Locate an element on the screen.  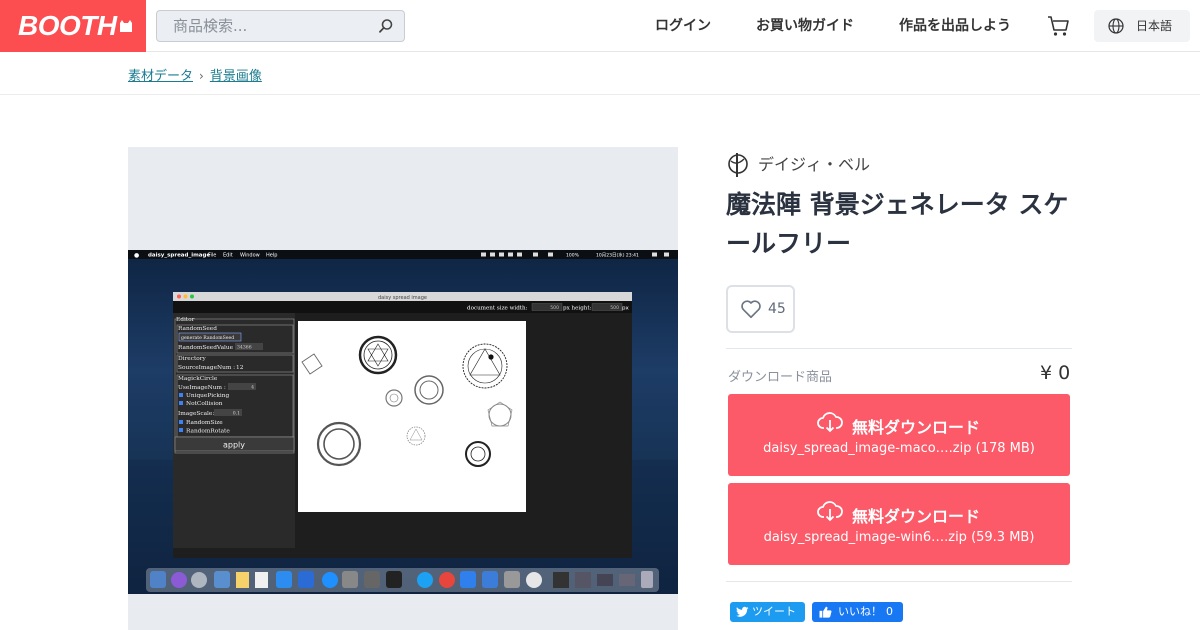
source-num-value: 12 is located at coordinates (240, 368).